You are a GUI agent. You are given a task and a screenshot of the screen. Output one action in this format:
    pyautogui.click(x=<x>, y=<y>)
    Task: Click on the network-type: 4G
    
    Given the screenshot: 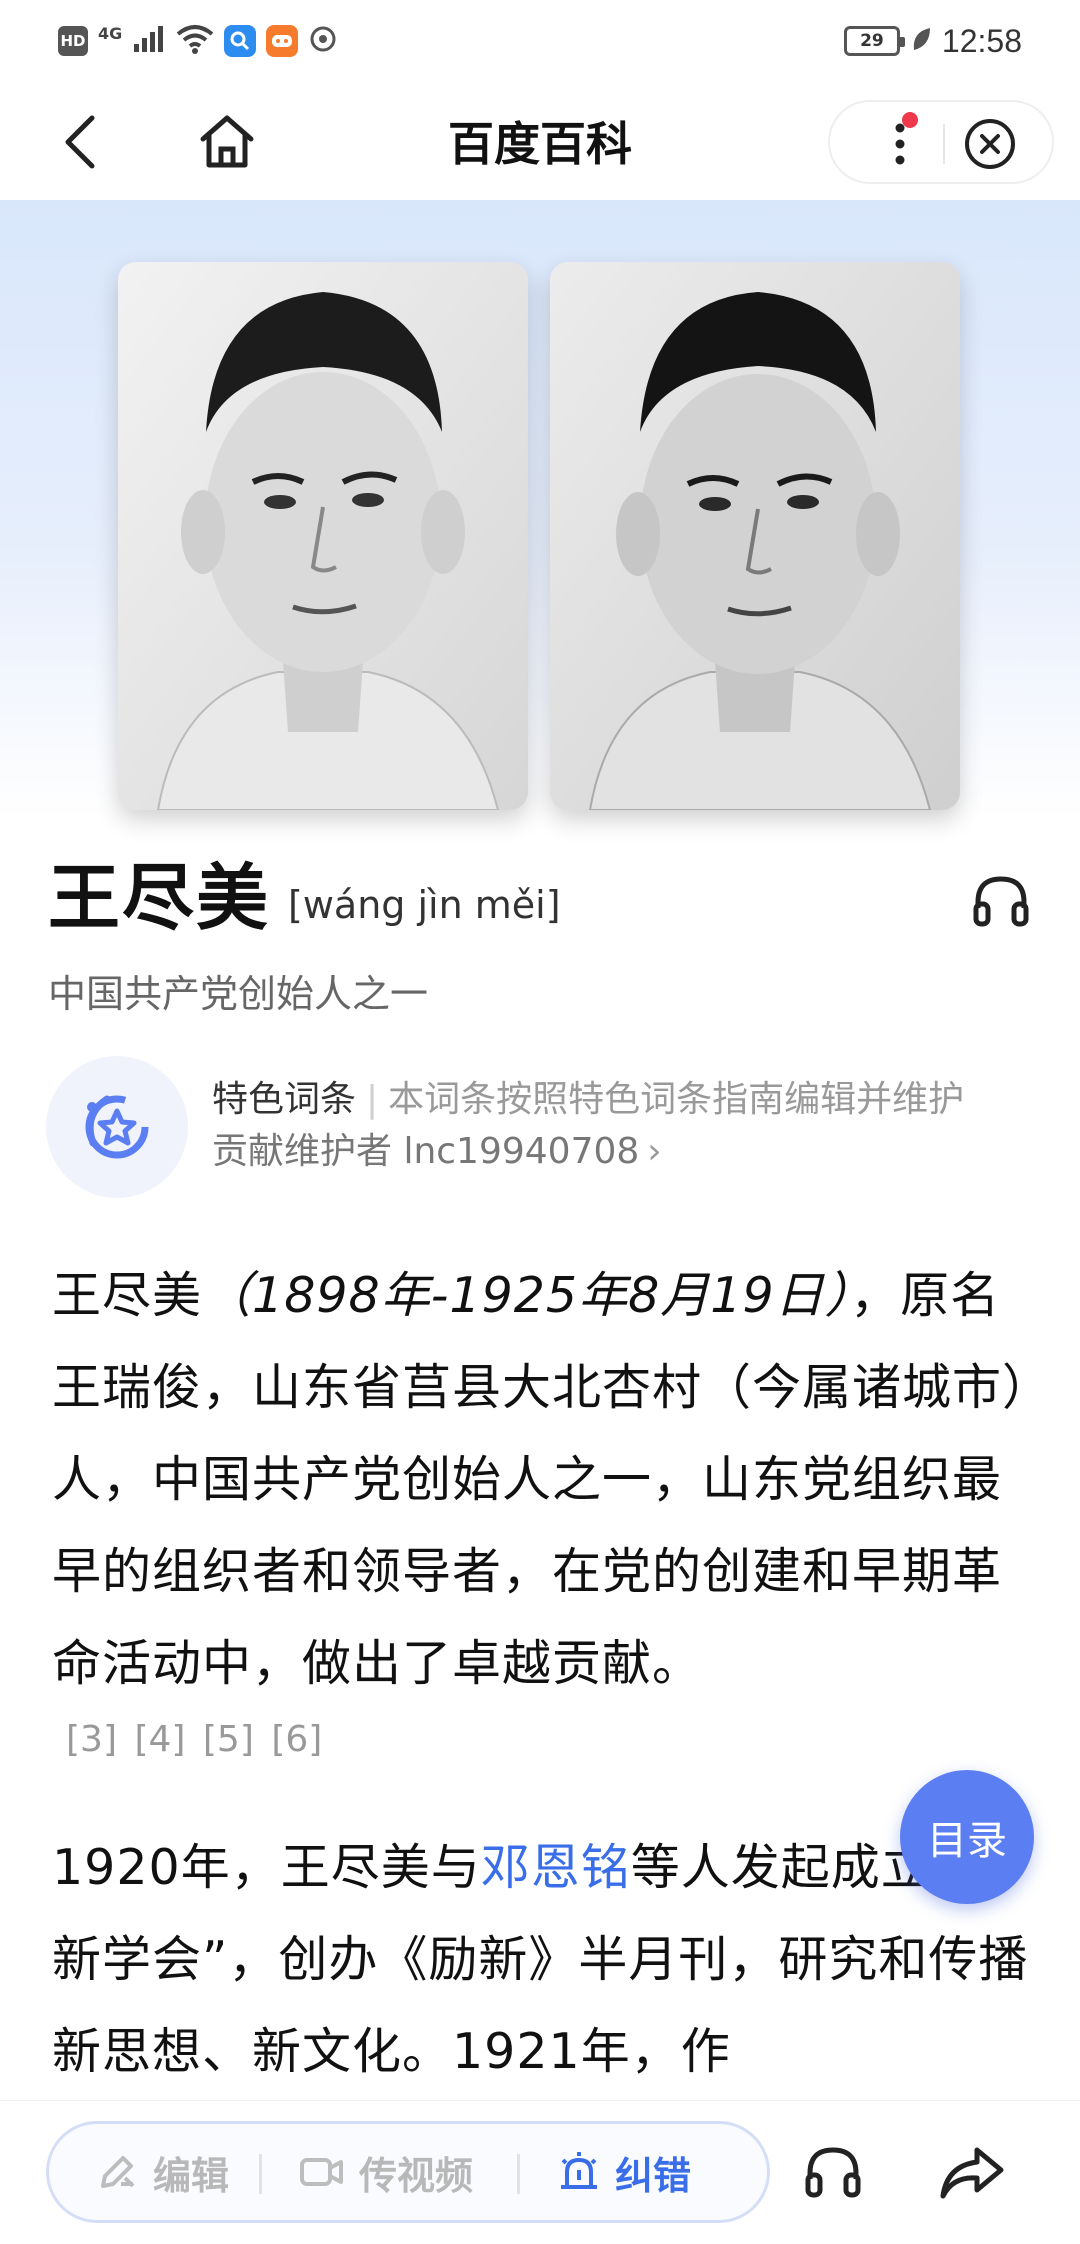 What is the action you would take?
    pyautogui.click(x=110, y=33)
    